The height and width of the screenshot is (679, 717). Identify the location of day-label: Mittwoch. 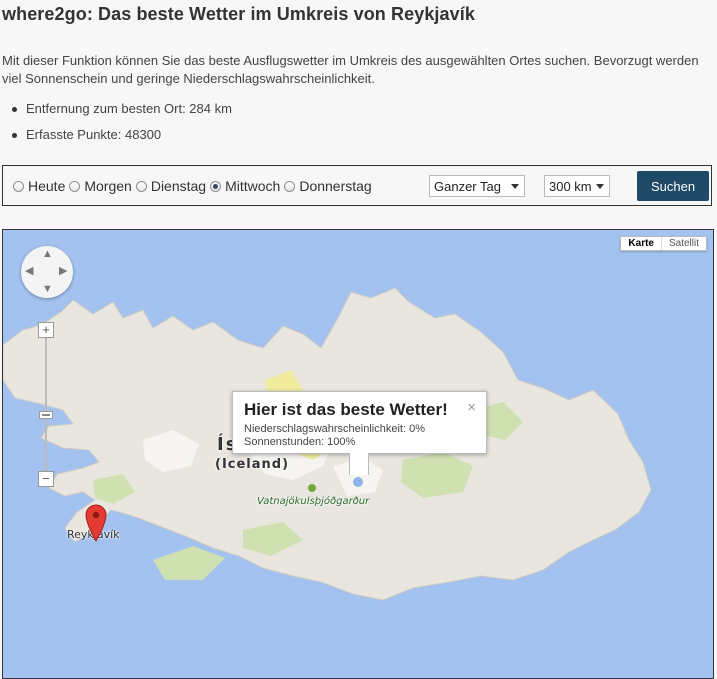
(253, 186).